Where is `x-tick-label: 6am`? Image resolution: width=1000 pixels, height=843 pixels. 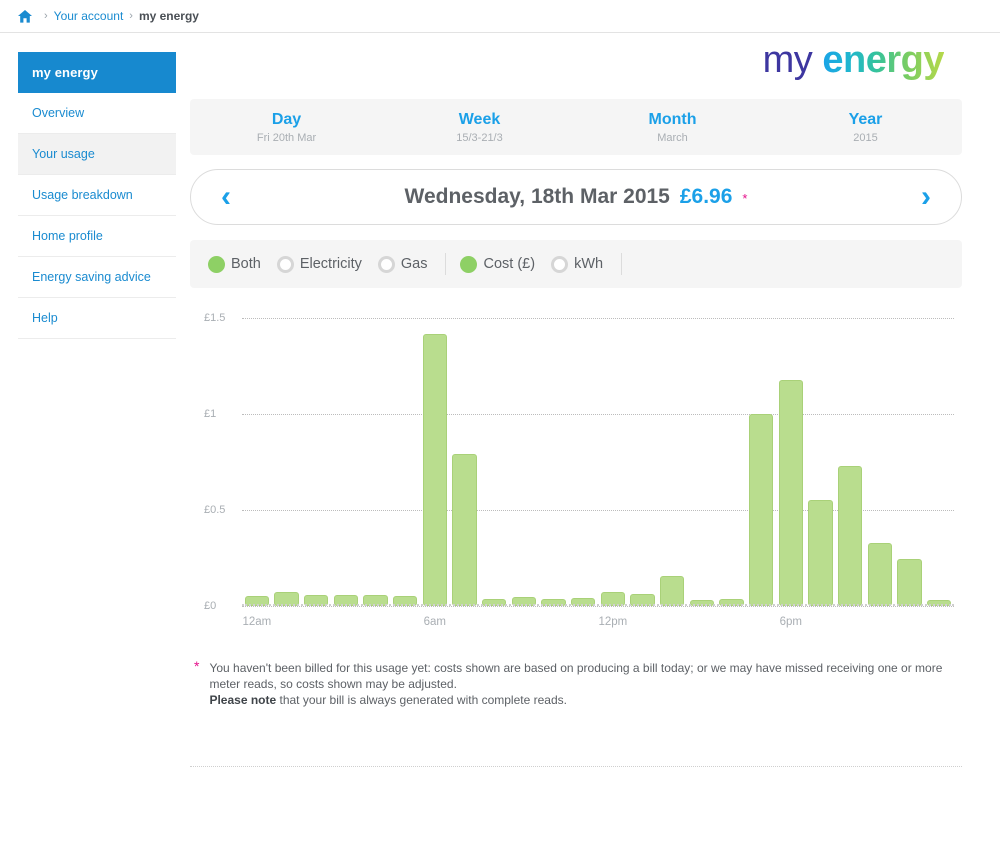 x-tick-label: 6am is located at coordinates (435, 622).